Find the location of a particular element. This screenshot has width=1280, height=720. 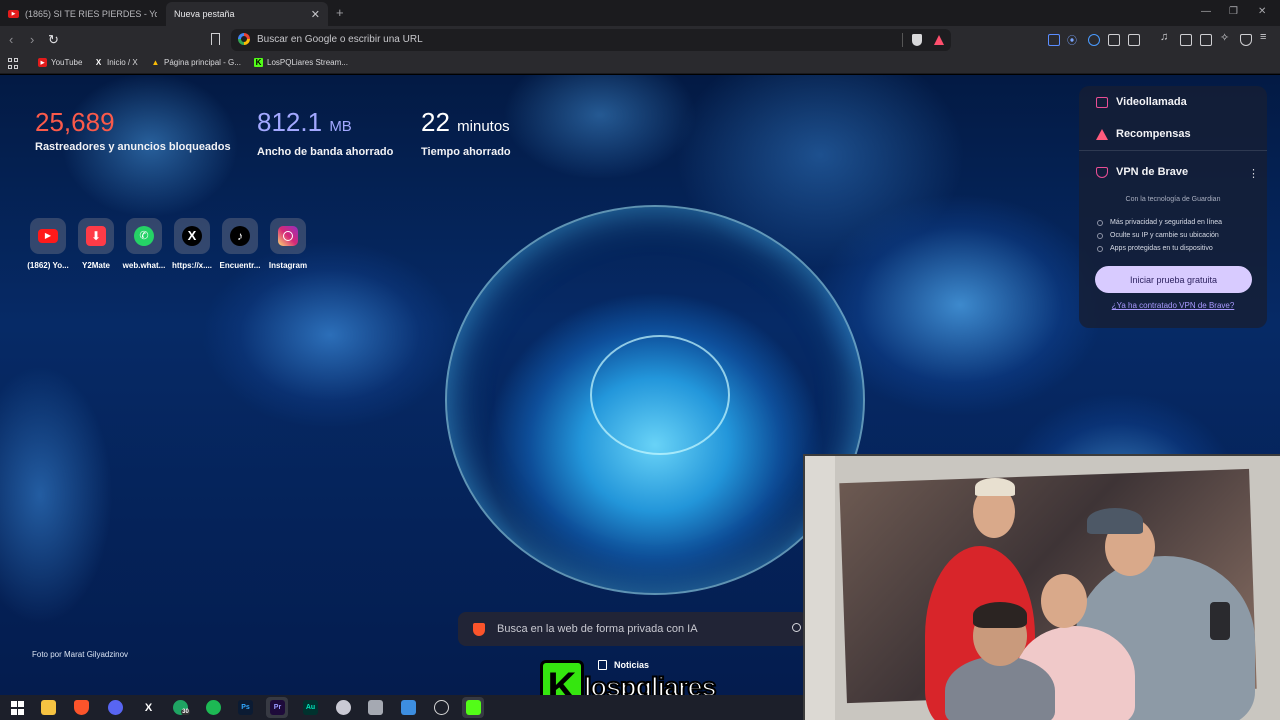

divider is located at coordinates (1173, 150).